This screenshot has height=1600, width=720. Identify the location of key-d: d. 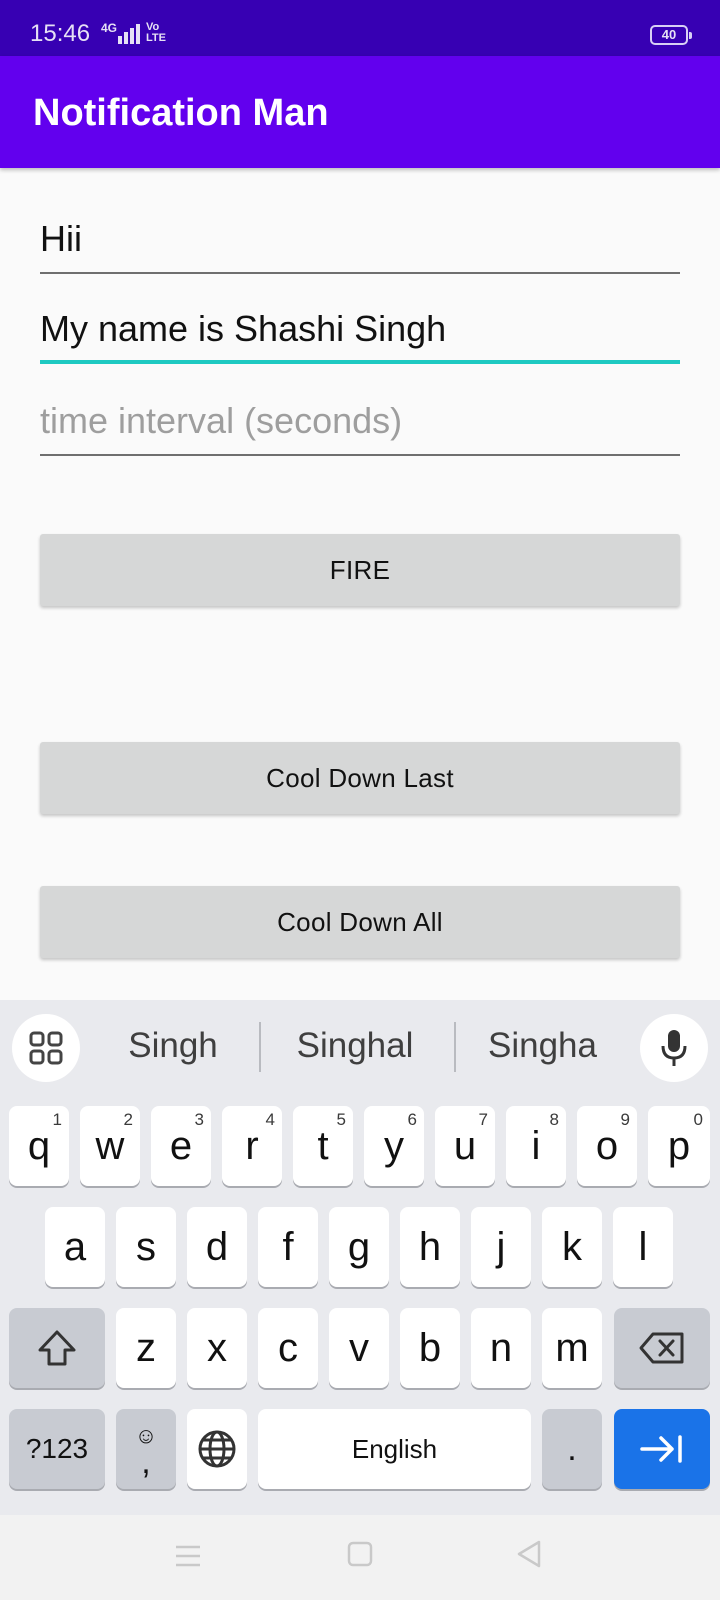
(217, 1247).